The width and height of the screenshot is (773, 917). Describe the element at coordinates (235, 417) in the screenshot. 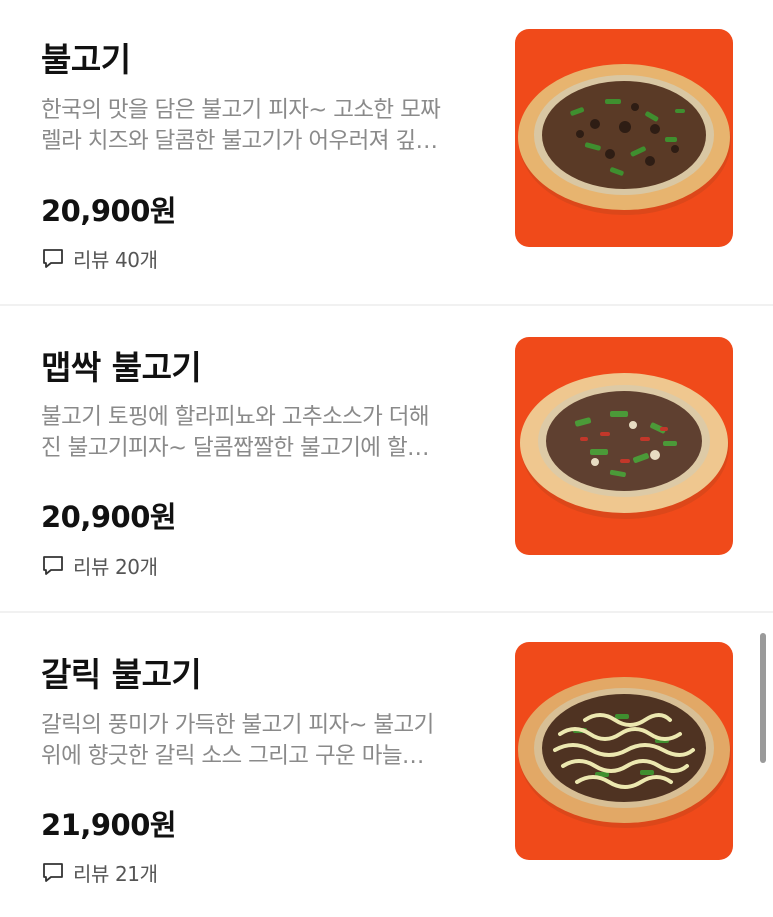

I see `description-line: 불고기 토핑에 할라피뇨와 고추소스가 더해` at that location.